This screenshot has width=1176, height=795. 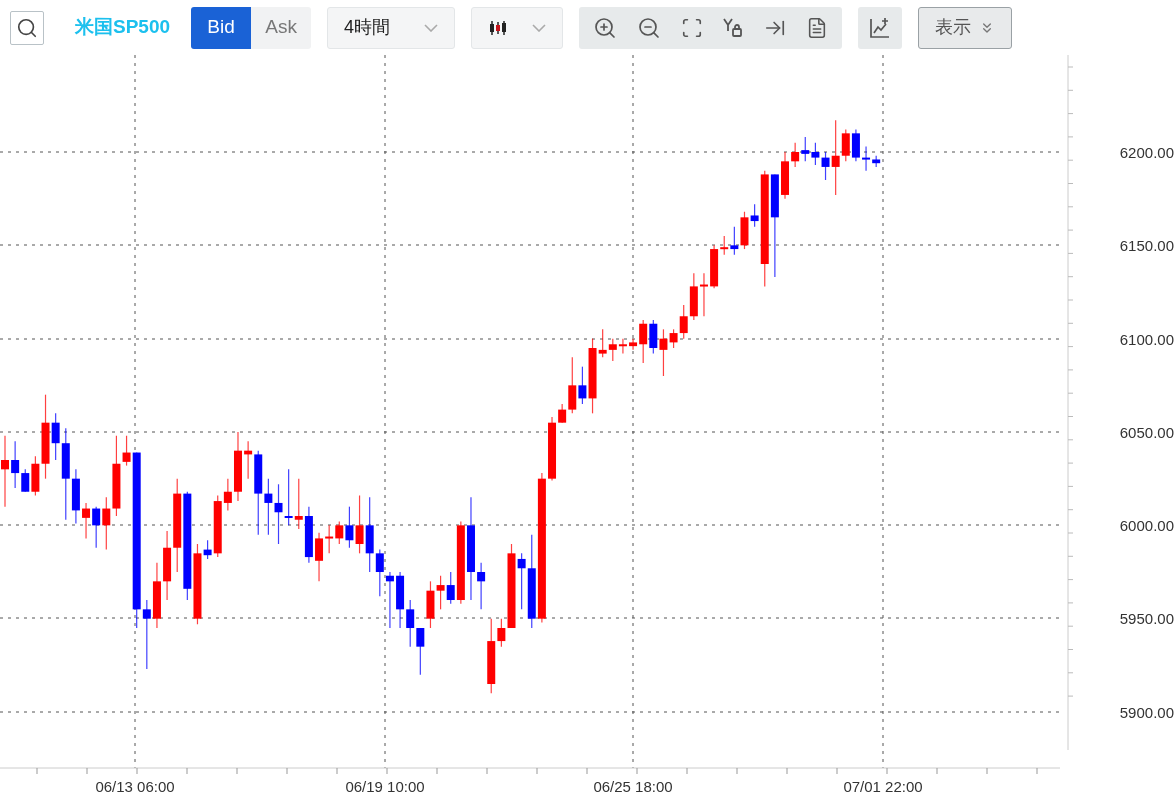 What do you see at coordinates (385, 786) in the screenshot?
I see `time-label: 06/19 10:00` at bounding box center [385, 786].